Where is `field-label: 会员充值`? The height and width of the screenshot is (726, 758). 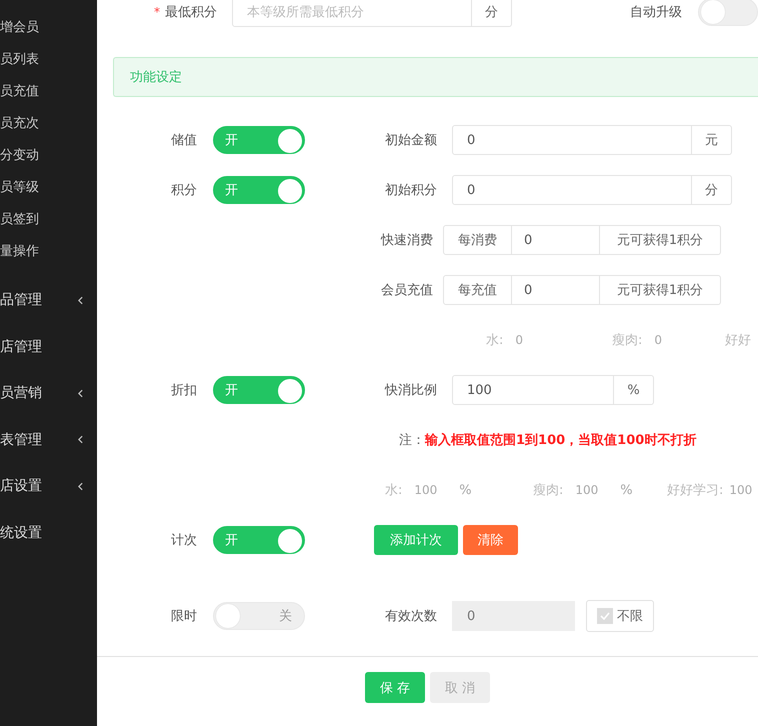 field-label: 会员充值 is located at coordinates (406, 290).